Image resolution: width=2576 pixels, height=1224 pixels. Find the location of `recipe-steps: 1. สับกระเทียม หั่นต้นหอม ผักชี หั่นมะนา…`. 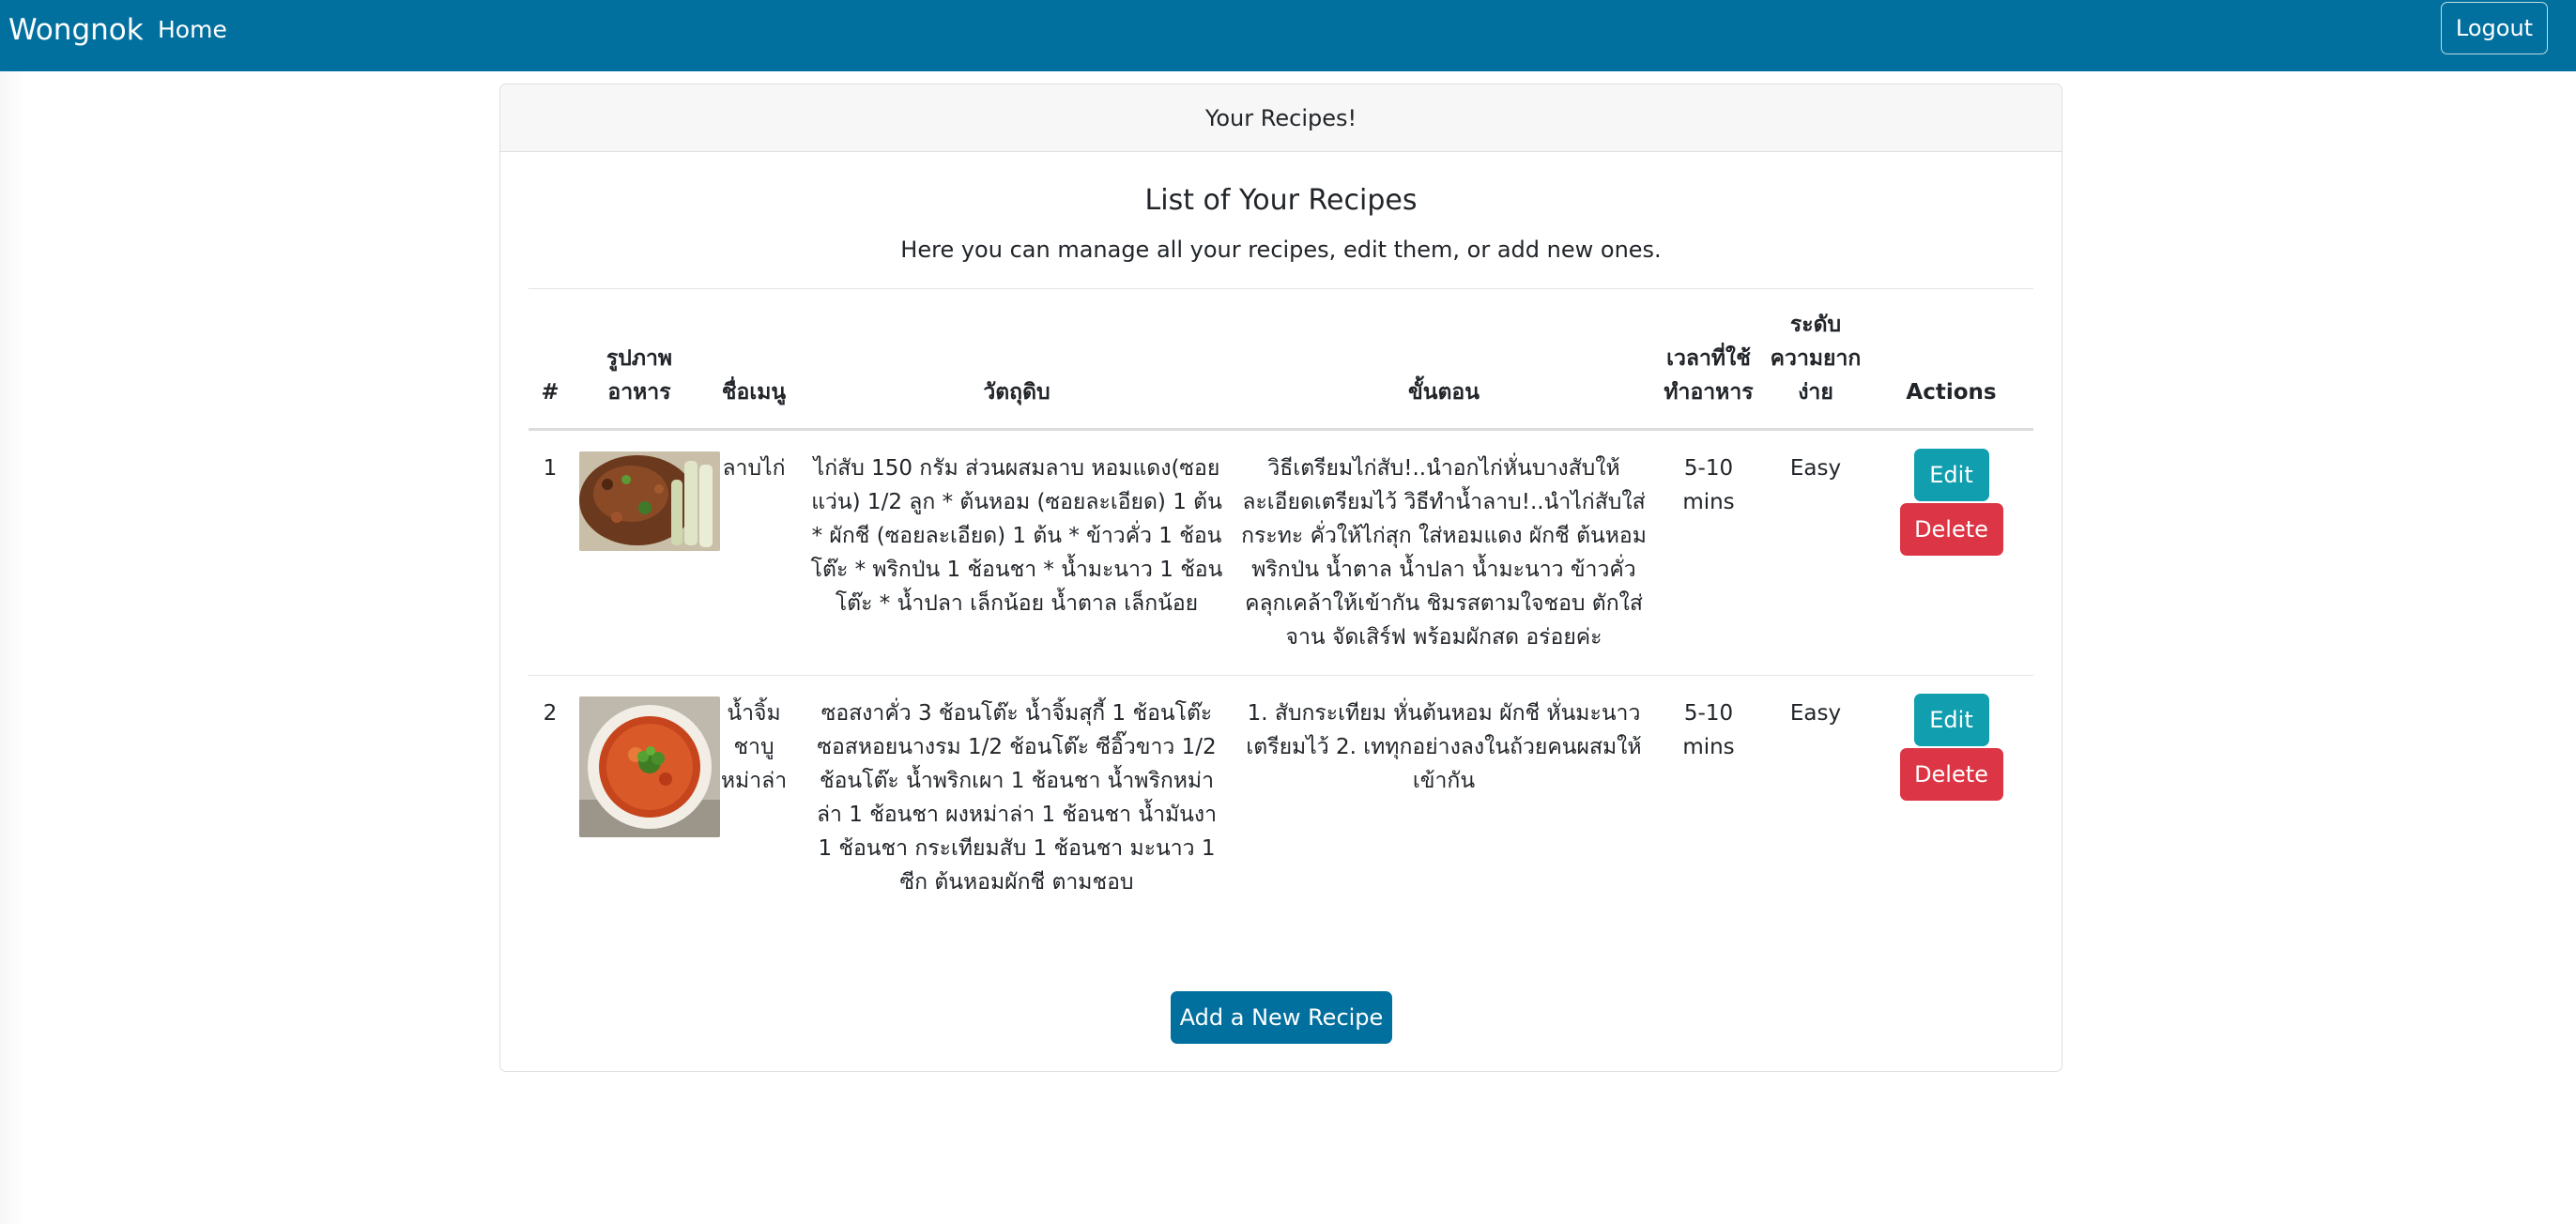

recipe-steps: 1. สับกระเทียม หั่นต้นหอม ผักชี หั่นมะนา… is located at coordinates (1444, 747).